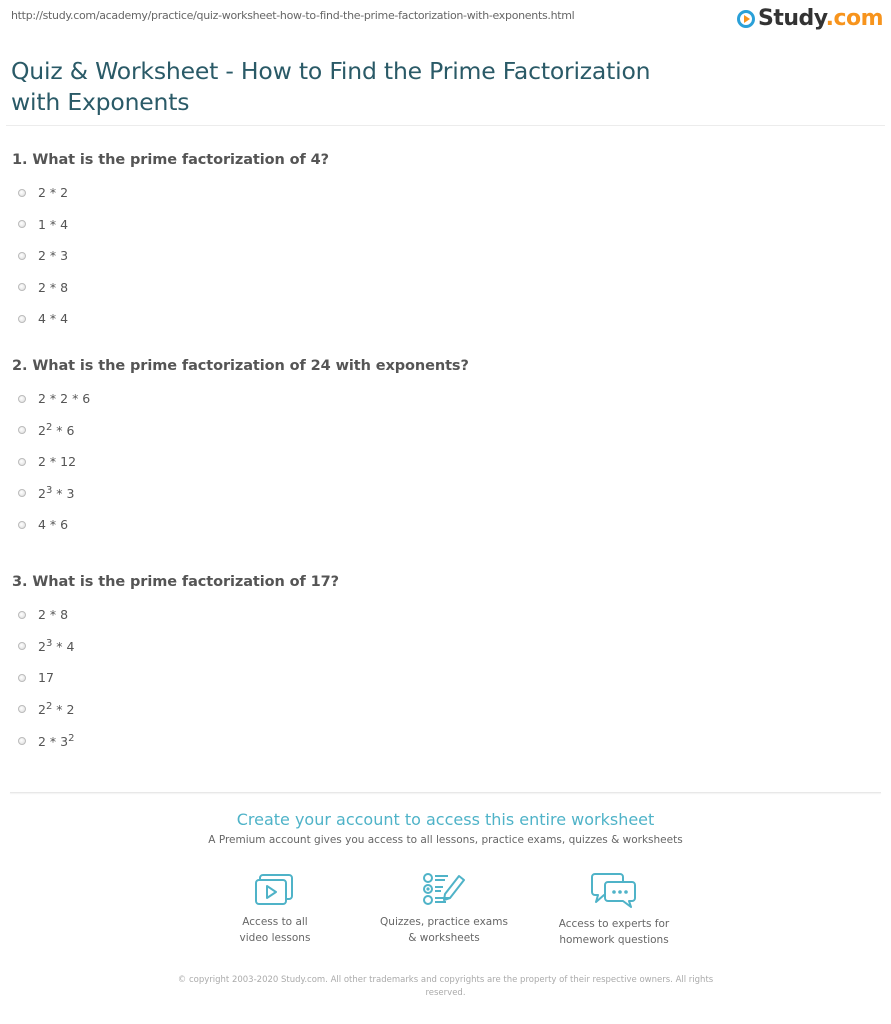 The image size is (891, 1024). What do you see at coordinates (63, 494) in the screenshot?
I see `answer-tail: * 3` at bounding box center [63, 494].